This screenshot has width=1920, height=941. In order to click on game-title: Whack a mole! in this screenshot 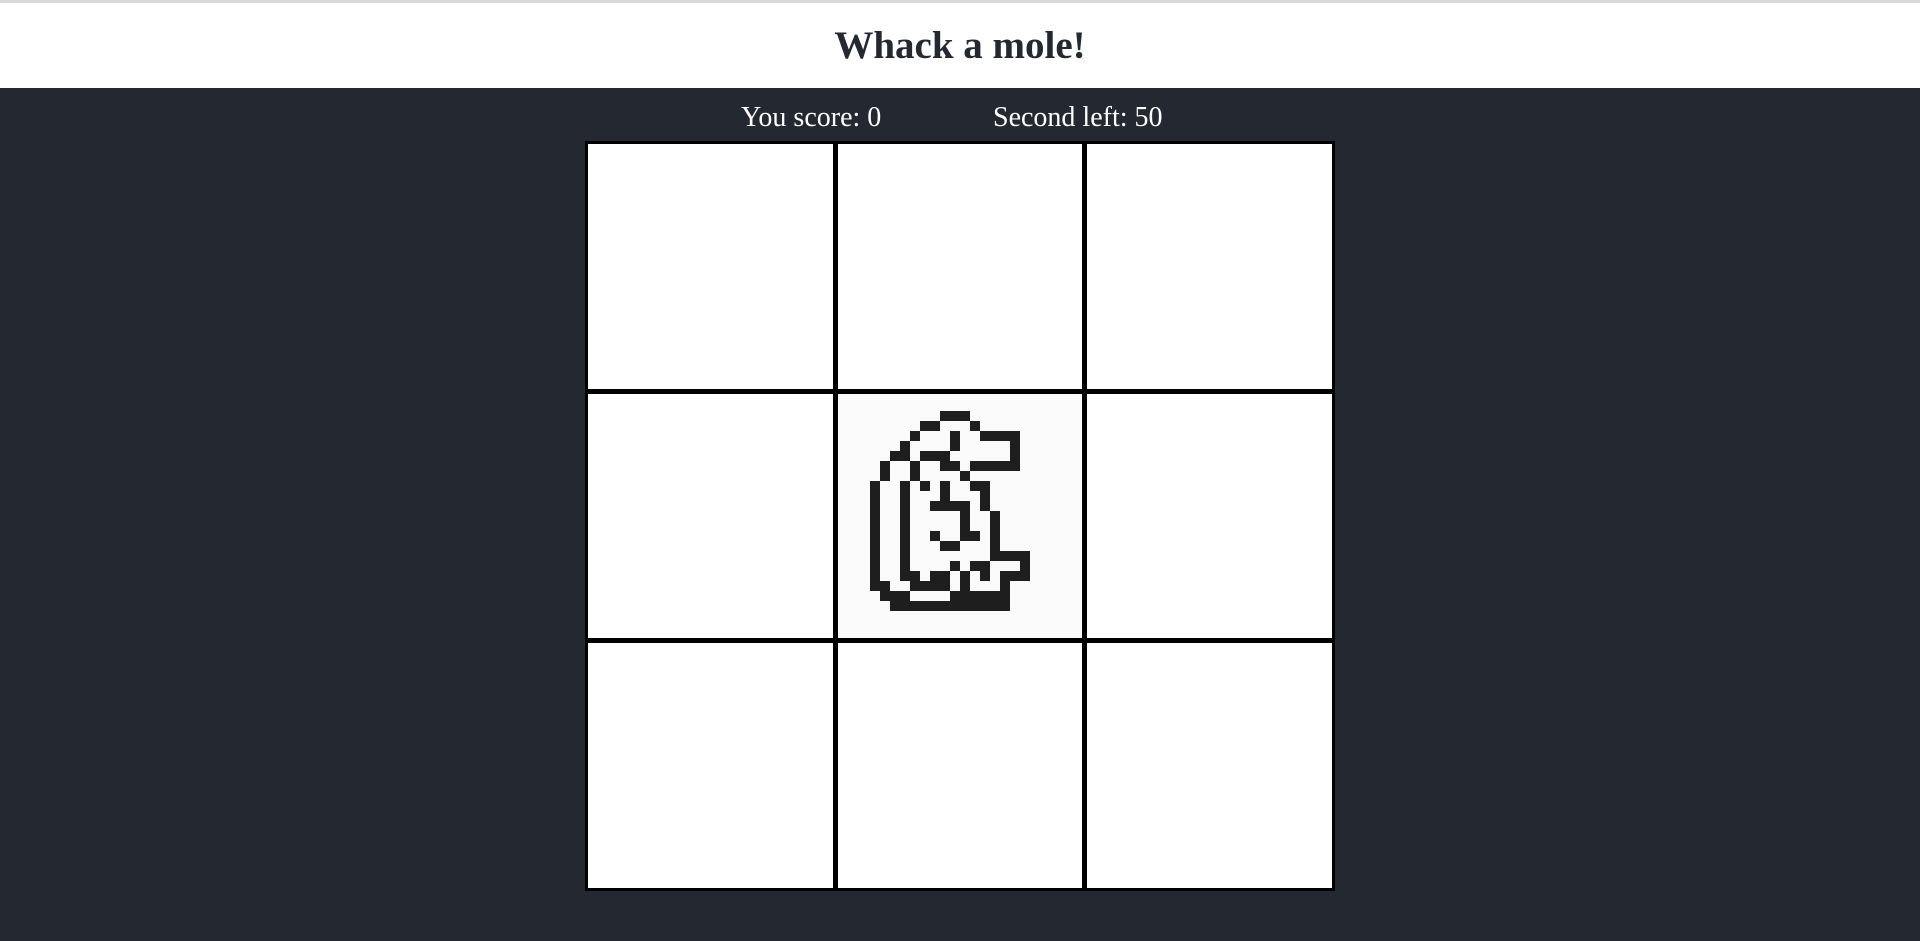, I will do `click(960, 45)`.